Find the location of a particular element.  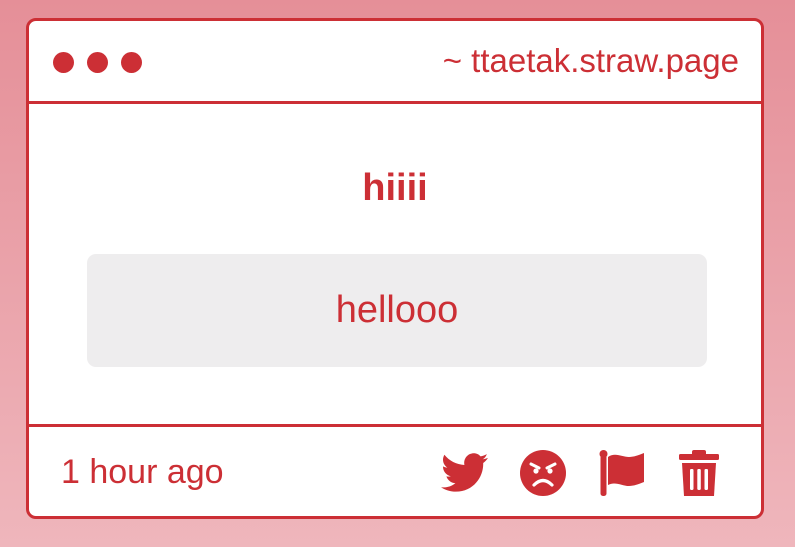

twitter-icon is located at coordinates (465, 472).